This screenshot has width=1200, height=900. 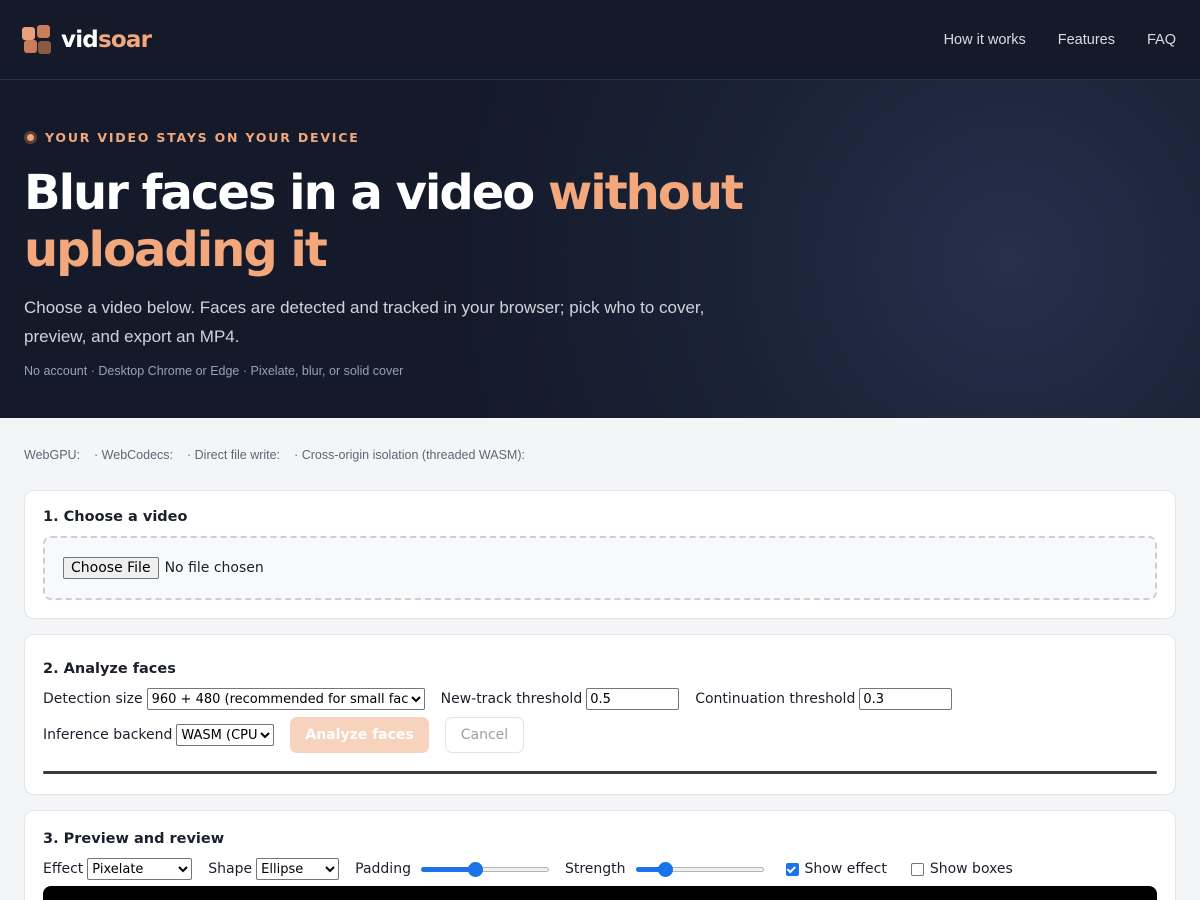 What do you see at coordinates (52, 455) in the screenshot?
I see `cap-webgpu: WebGPU:` at bounding box center [52, 455].